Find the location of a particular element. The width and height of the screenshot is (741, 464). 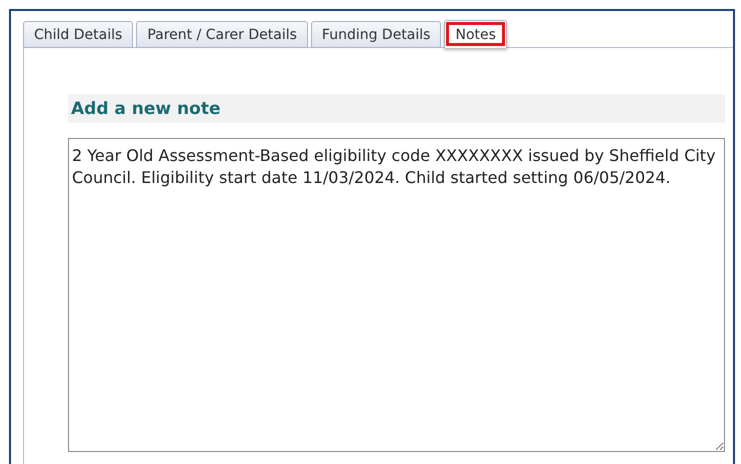

tab: Funding Details is located at coordinates (376, 34).